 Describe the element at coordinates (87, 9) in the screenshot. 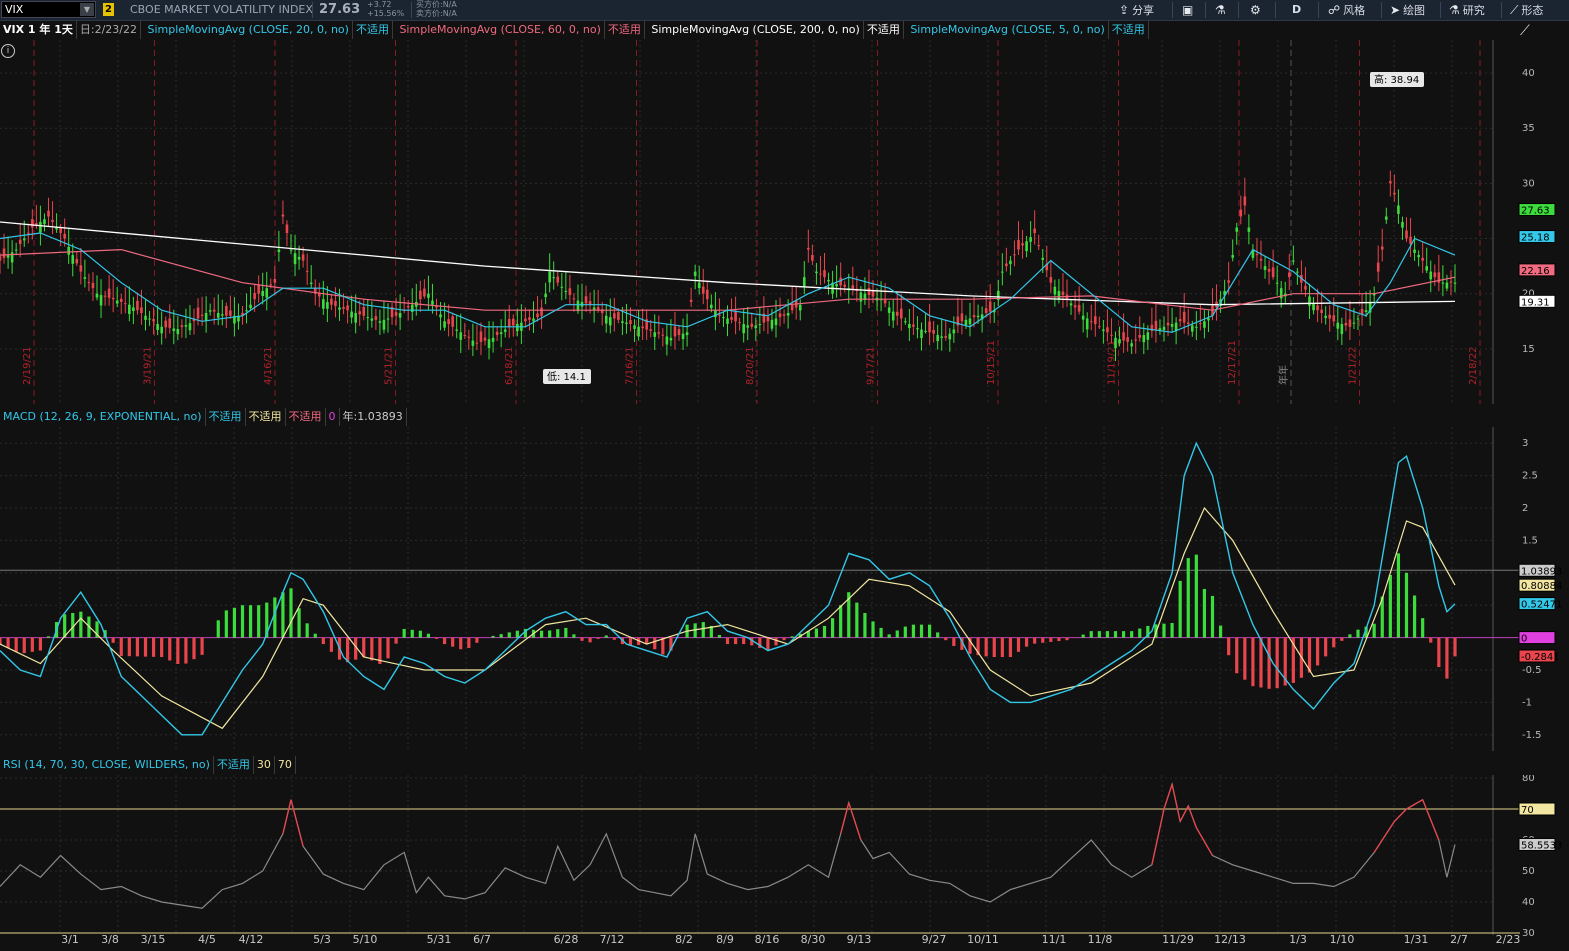

I see `chevron-down-icon: ▼` at that location.